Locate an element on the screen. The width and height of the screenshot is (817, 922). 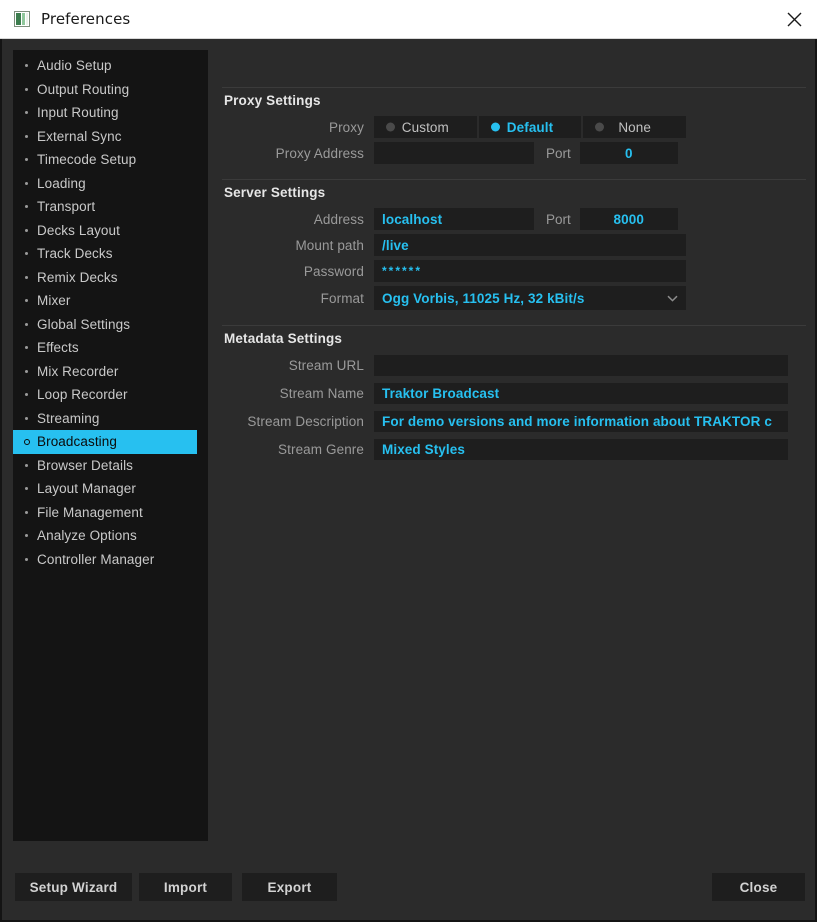
sidebar-item-label: Track Decks is located at coordinates (75, 254).